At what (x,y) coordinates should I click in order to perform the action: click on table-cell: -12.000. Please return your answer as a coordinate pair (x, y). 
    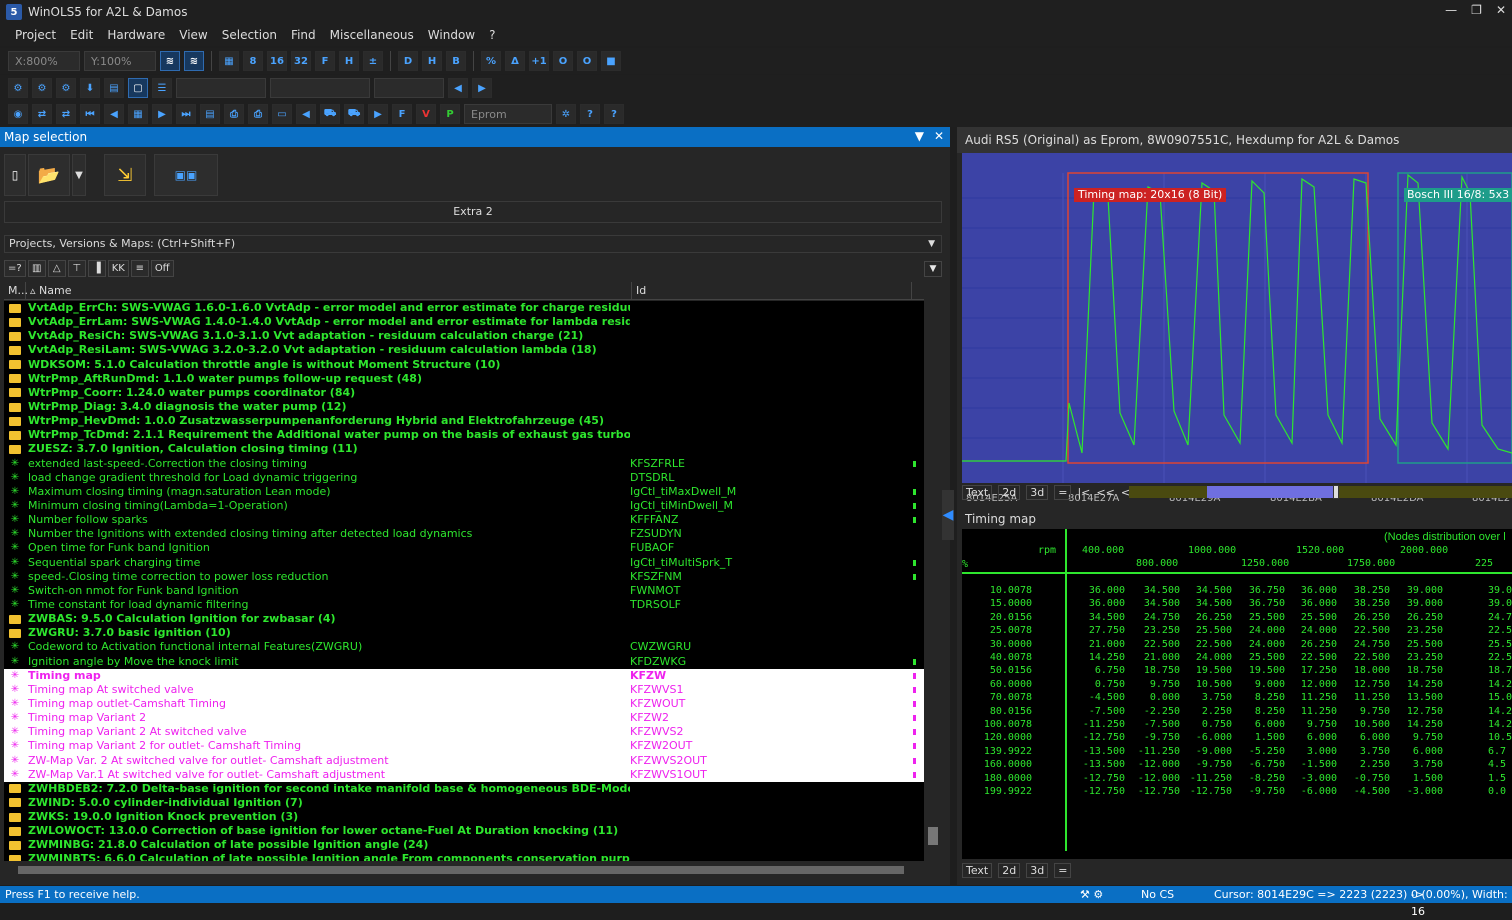
    Looking at the image, I should click on (1154, 778).